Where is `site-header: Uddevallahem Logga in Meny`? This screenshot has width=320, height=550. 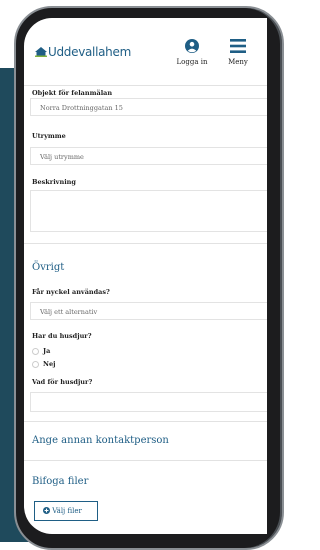
site-header: Uddevallahem Logga in Meny is located at coordinates (145, 52).